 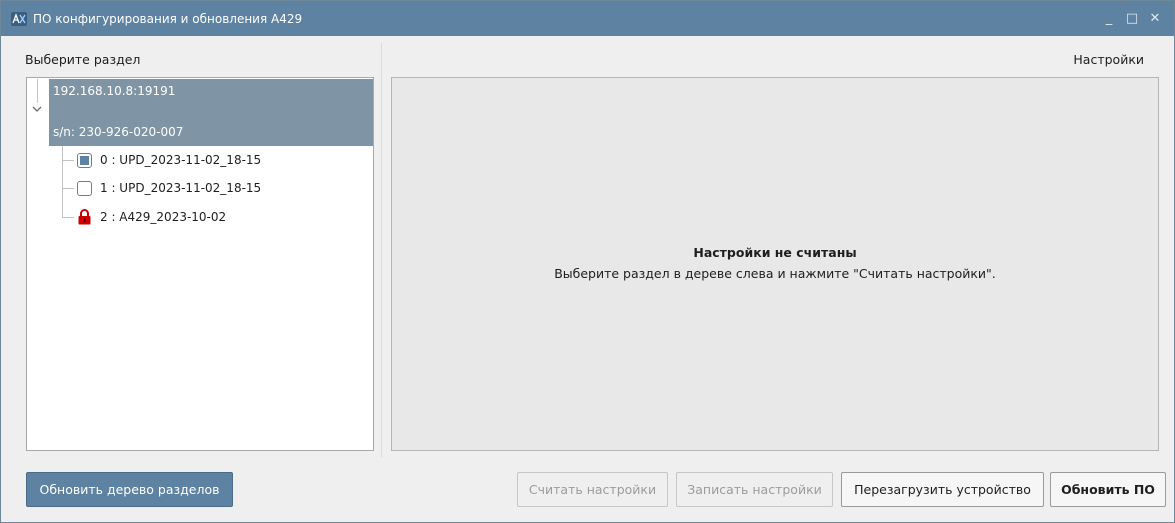 I want to click on tree-item-partition: 0 : UPD_2023-11-02_18-15, so click(x=169, y=160).